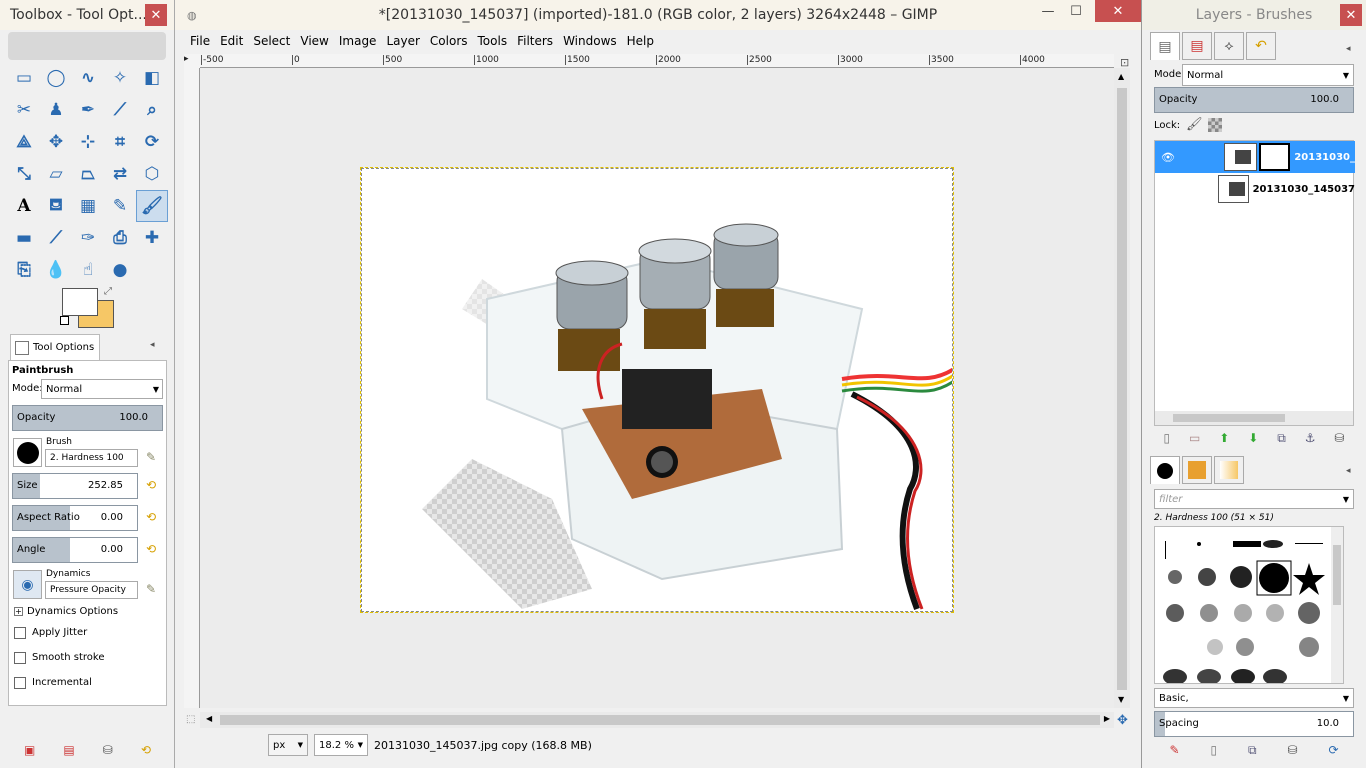 This screenshot has height=768, width=1366. Describe the element at coordinates (192, 61) in the screenshot. I see `ruler-corner: ▸` at that location.